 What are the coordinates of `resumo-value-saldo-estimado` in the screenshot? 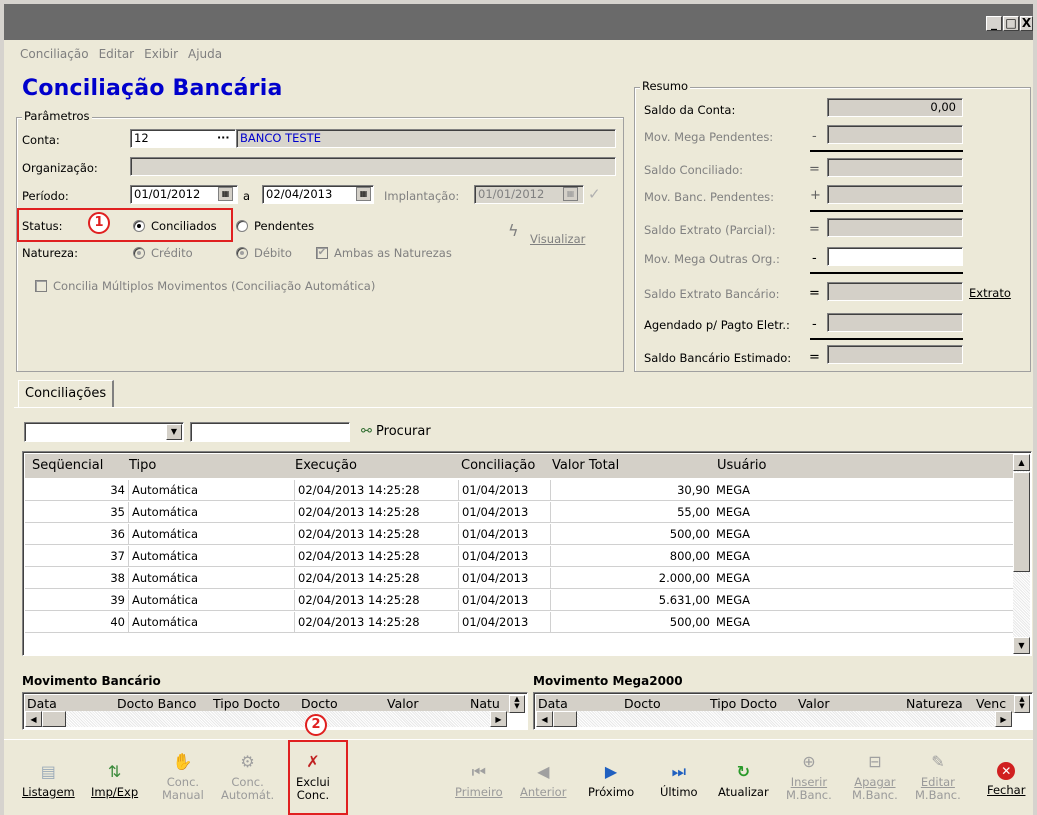 It's located at (895, 354).